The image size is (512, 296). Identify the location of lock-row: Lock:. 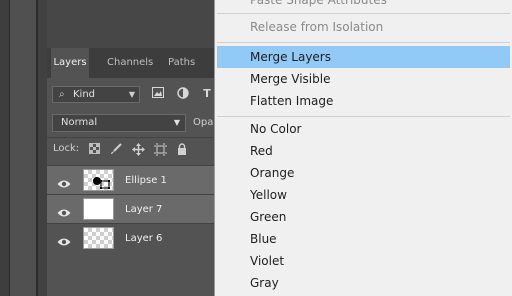
(131, 151).